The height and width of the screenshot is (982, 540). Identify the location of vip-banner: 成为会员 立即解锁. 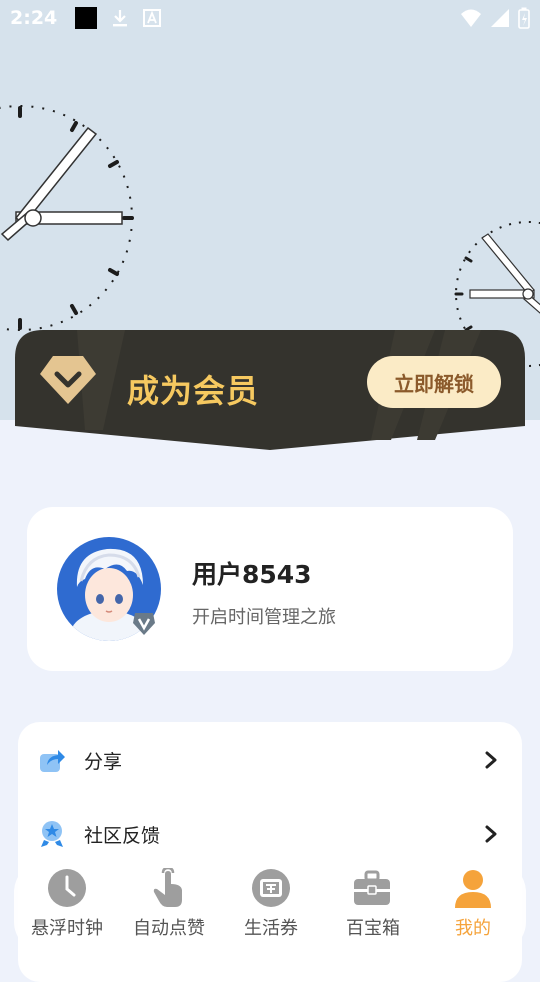
(270, 390).